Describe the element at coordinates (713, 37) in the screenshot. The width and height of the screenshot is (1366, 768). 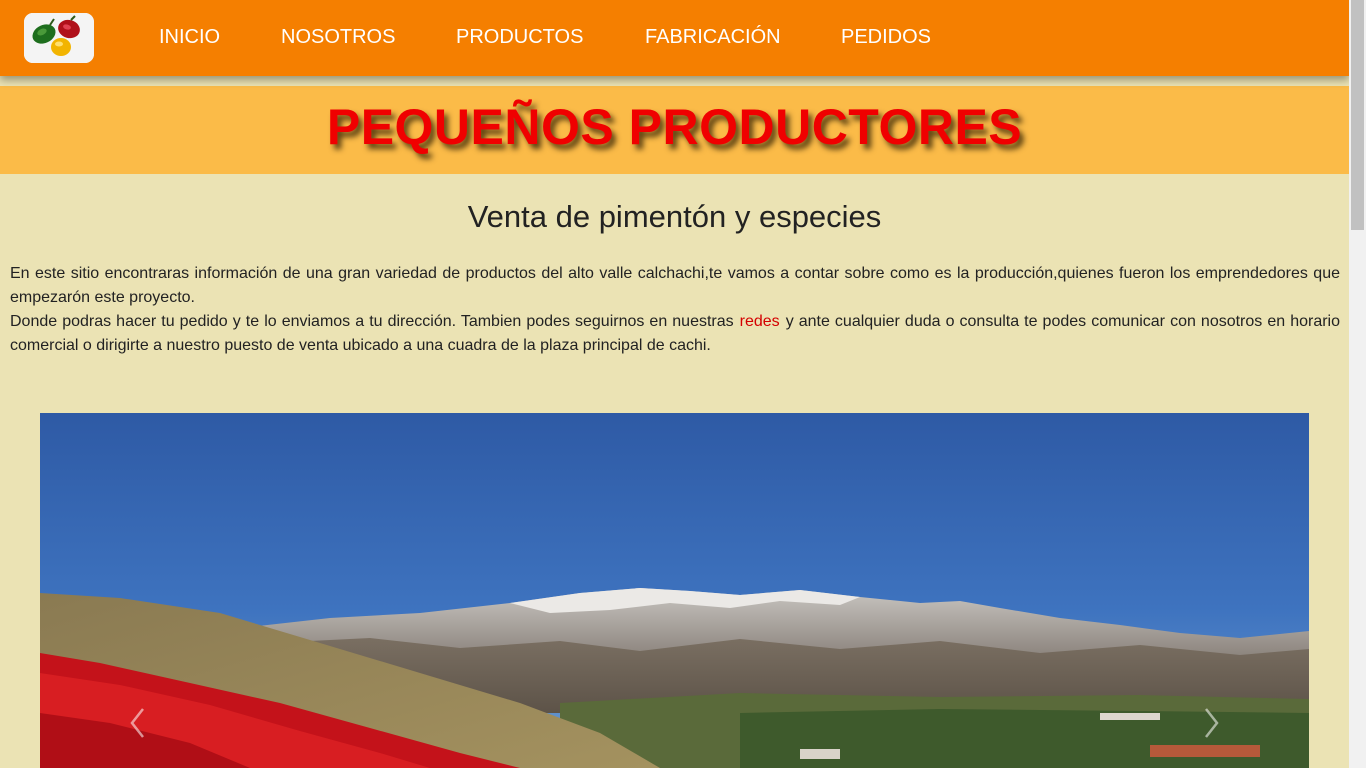
I see `nav-item-fabricacion: FABRICACIÓN` at that location.